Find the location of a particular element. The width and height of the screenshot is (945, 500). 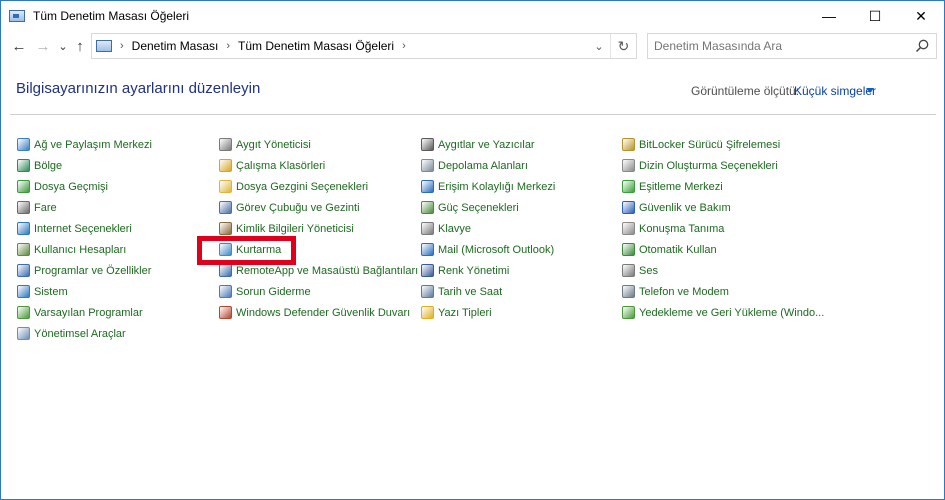

control-panel-item-label: Bölge is located at coordinates (48, 166).